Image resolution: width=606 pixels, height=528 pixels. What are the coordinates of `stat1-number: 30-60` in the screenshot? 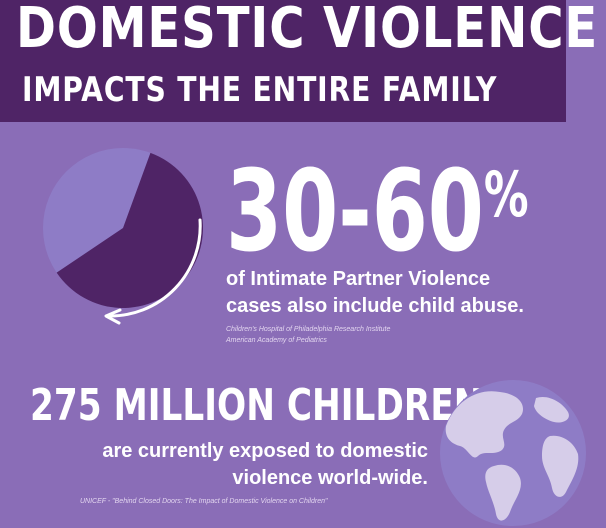 It's located at (355, 212).